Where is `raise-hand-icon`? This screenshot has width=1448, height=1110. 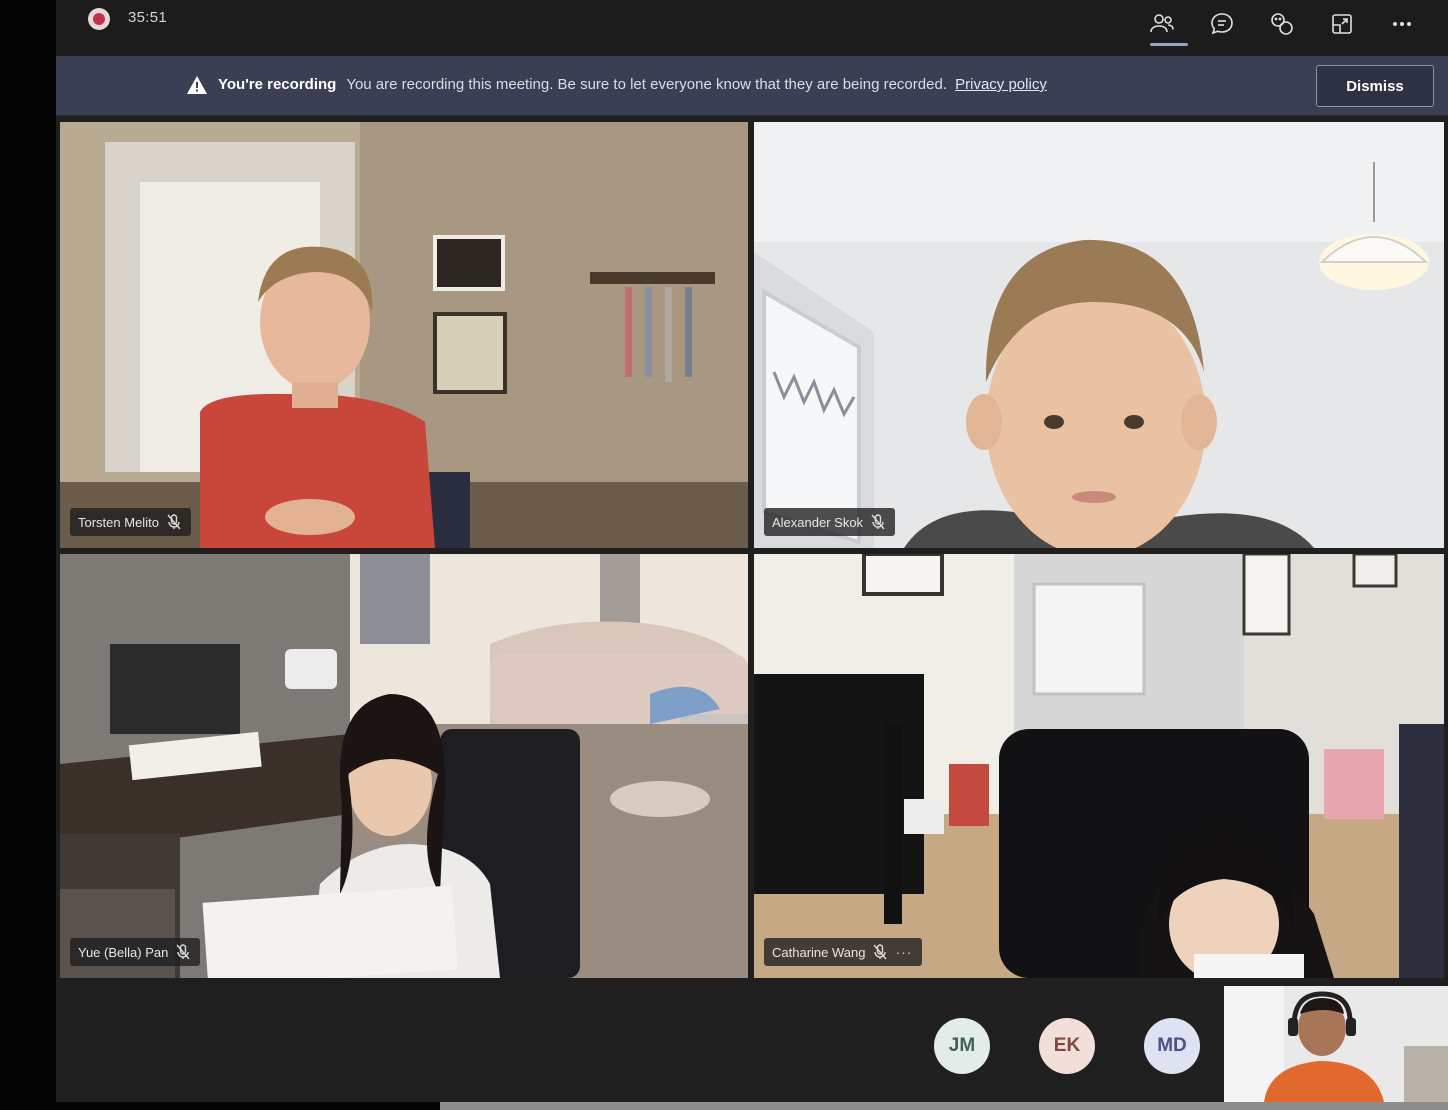
raise-hand-icon is located at coordinates (1282, 24).